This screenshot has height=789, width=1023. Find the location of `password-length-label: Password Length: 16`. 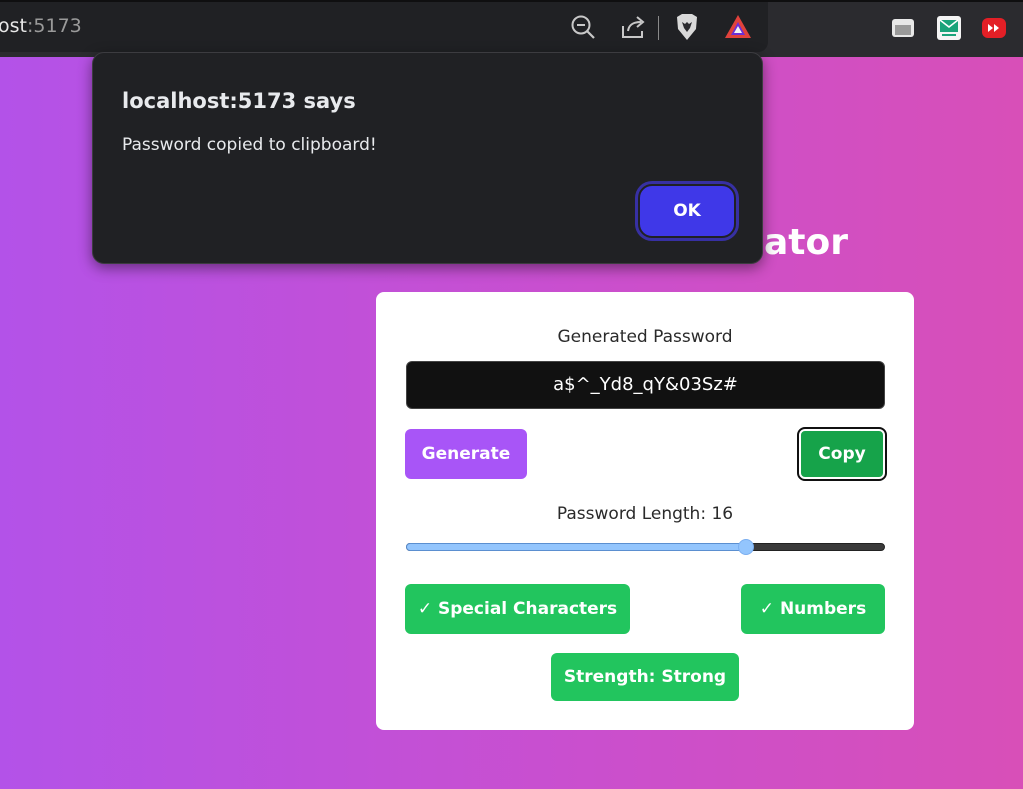

password-length-label: Password Length: 16 is located at coordinates (645, 514).